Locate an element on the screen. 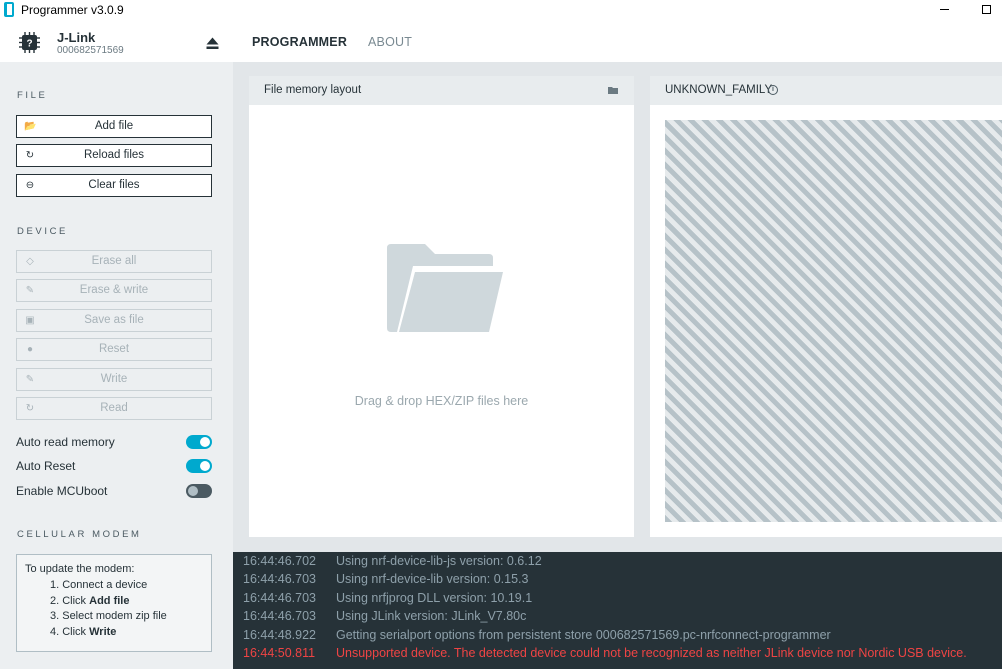 The image size is (1002, 669). log-message: Using nrf-device-lib-js version: 0.6.12 is located at coordinates (439, 561).